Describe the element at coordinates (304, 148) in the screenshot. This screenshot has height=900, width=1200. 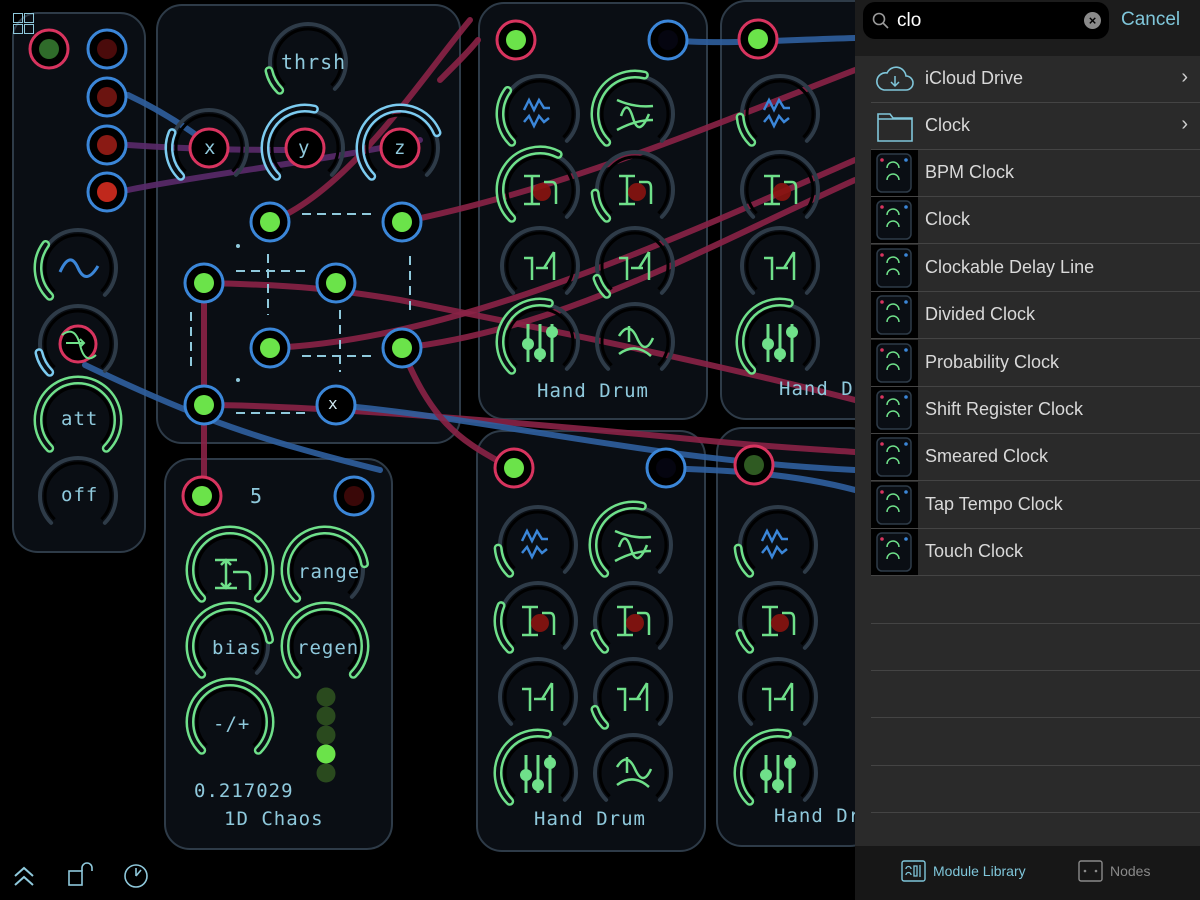
I see `jack-label-y: y` at that location.